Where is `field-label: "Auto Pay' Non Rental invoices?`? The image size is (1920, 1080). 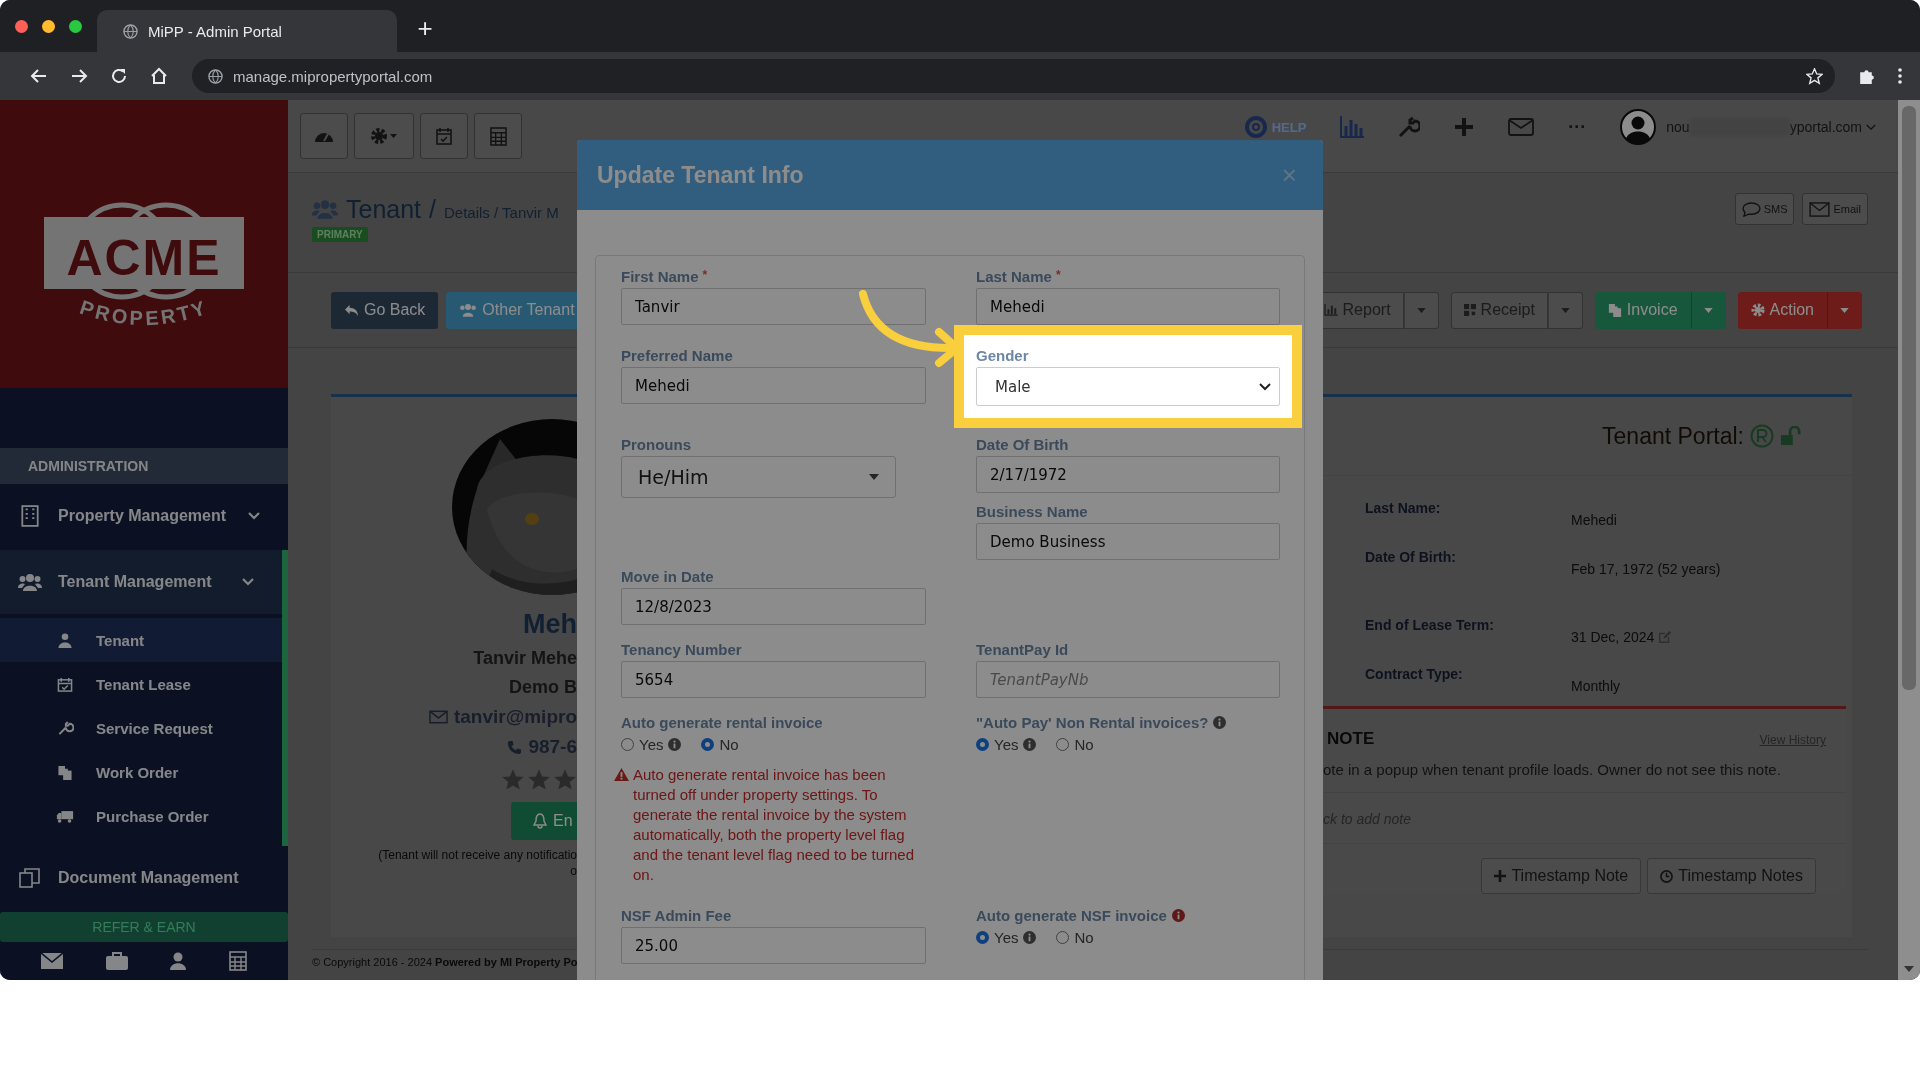
field-label: "Auto Pay' Non Rental invoices? is located at coordinates (1092, 722).